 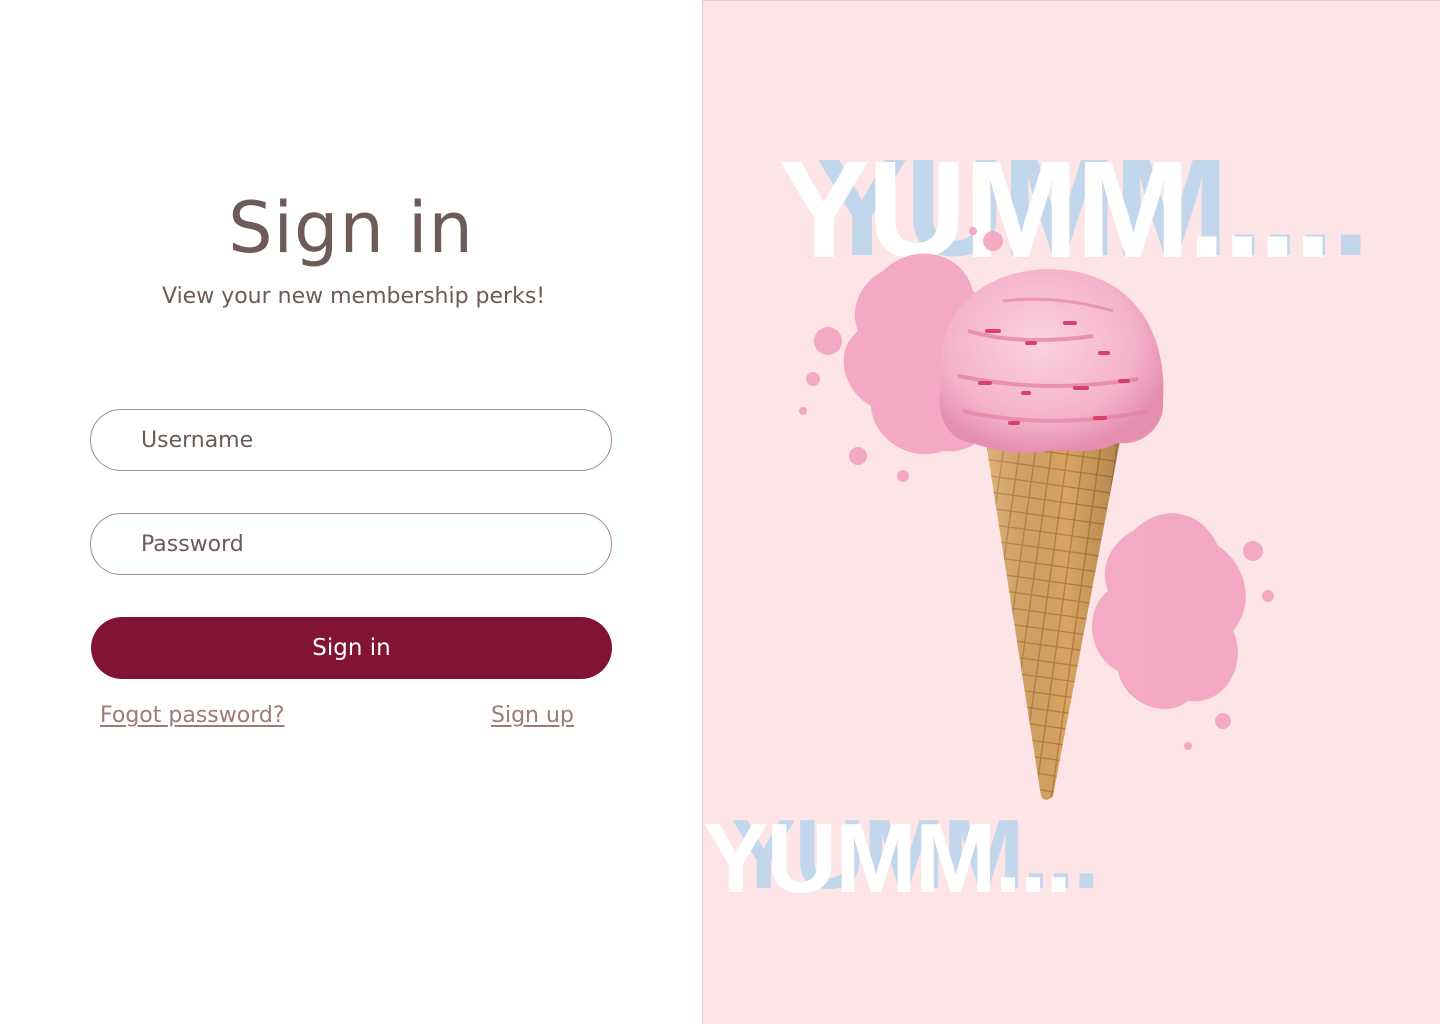 I want to click on password-field, so click(x=351, y=544).